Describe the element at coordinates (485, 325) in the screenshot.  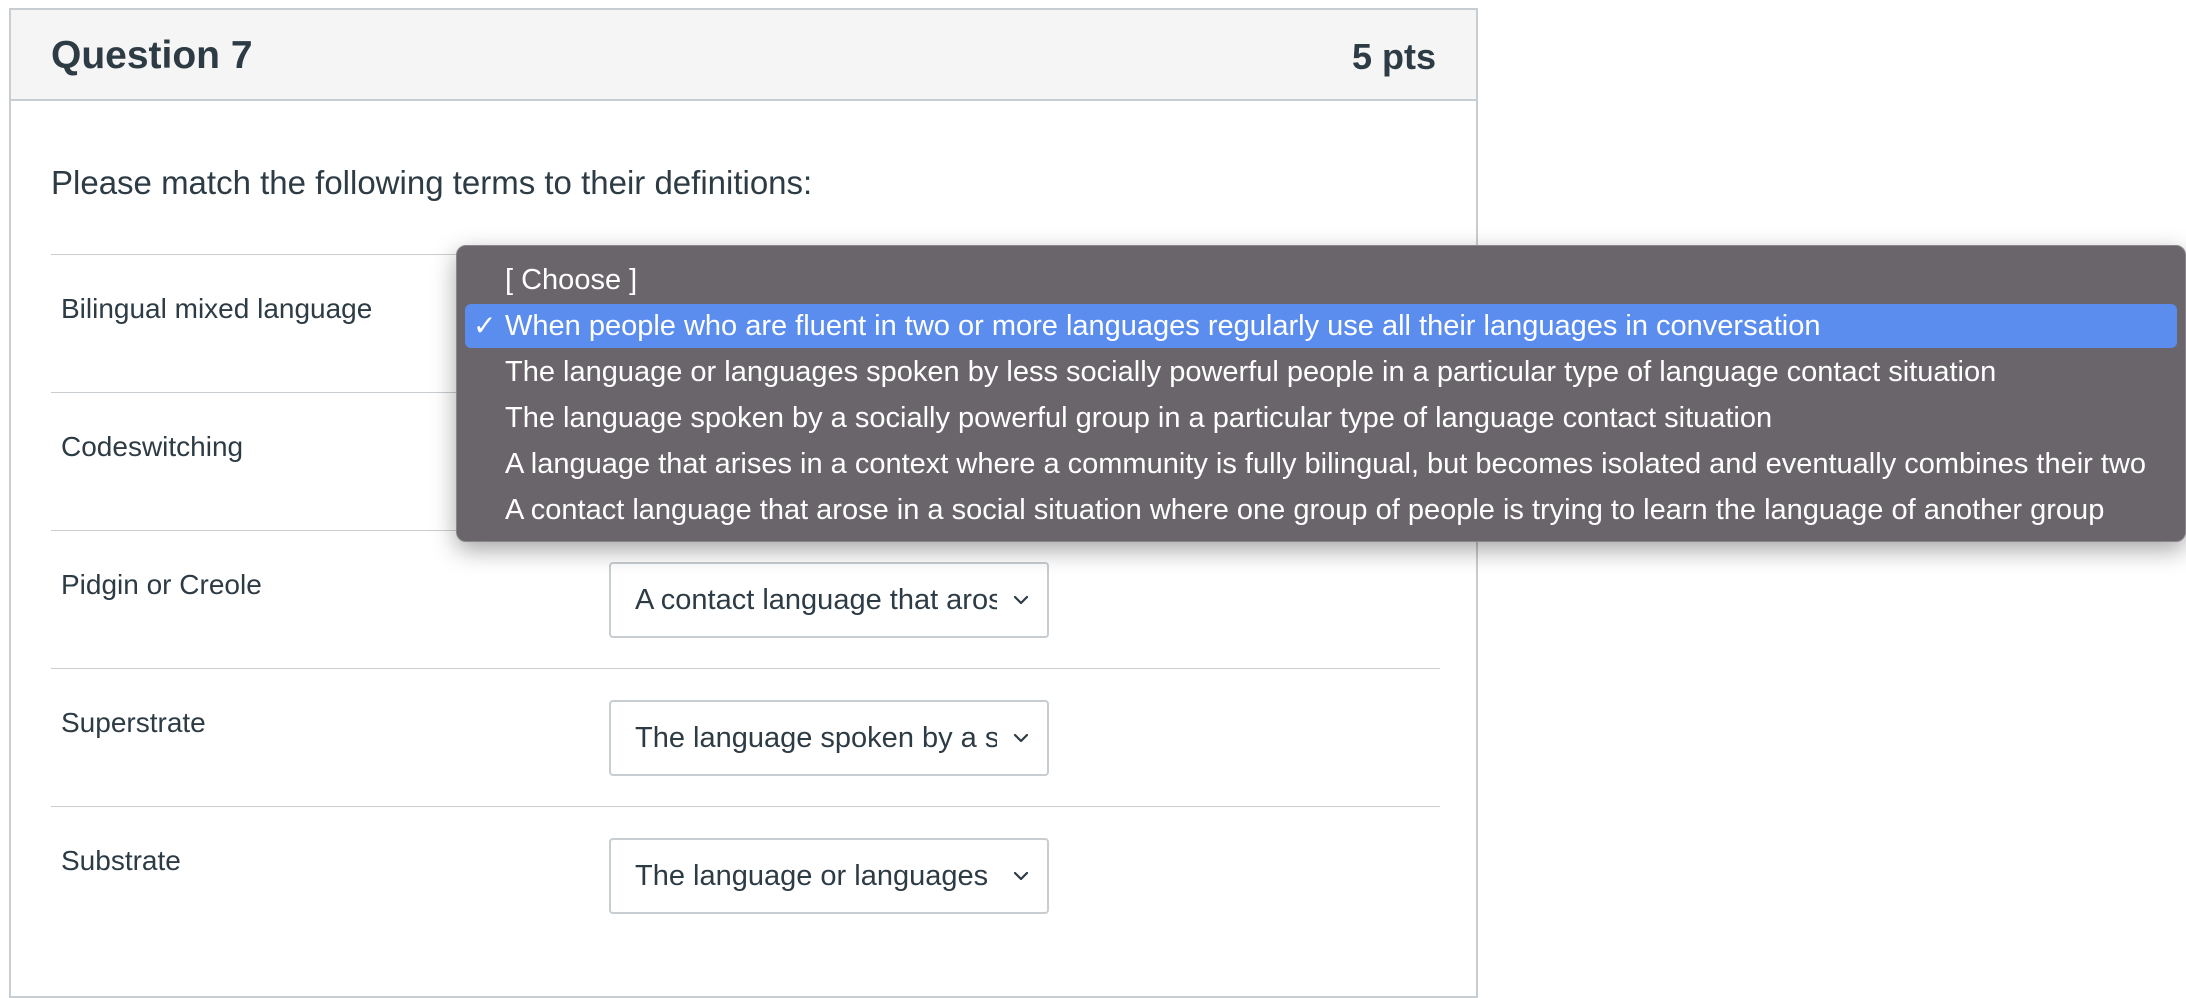
I see `checkmark-icon: ✓` at that location.